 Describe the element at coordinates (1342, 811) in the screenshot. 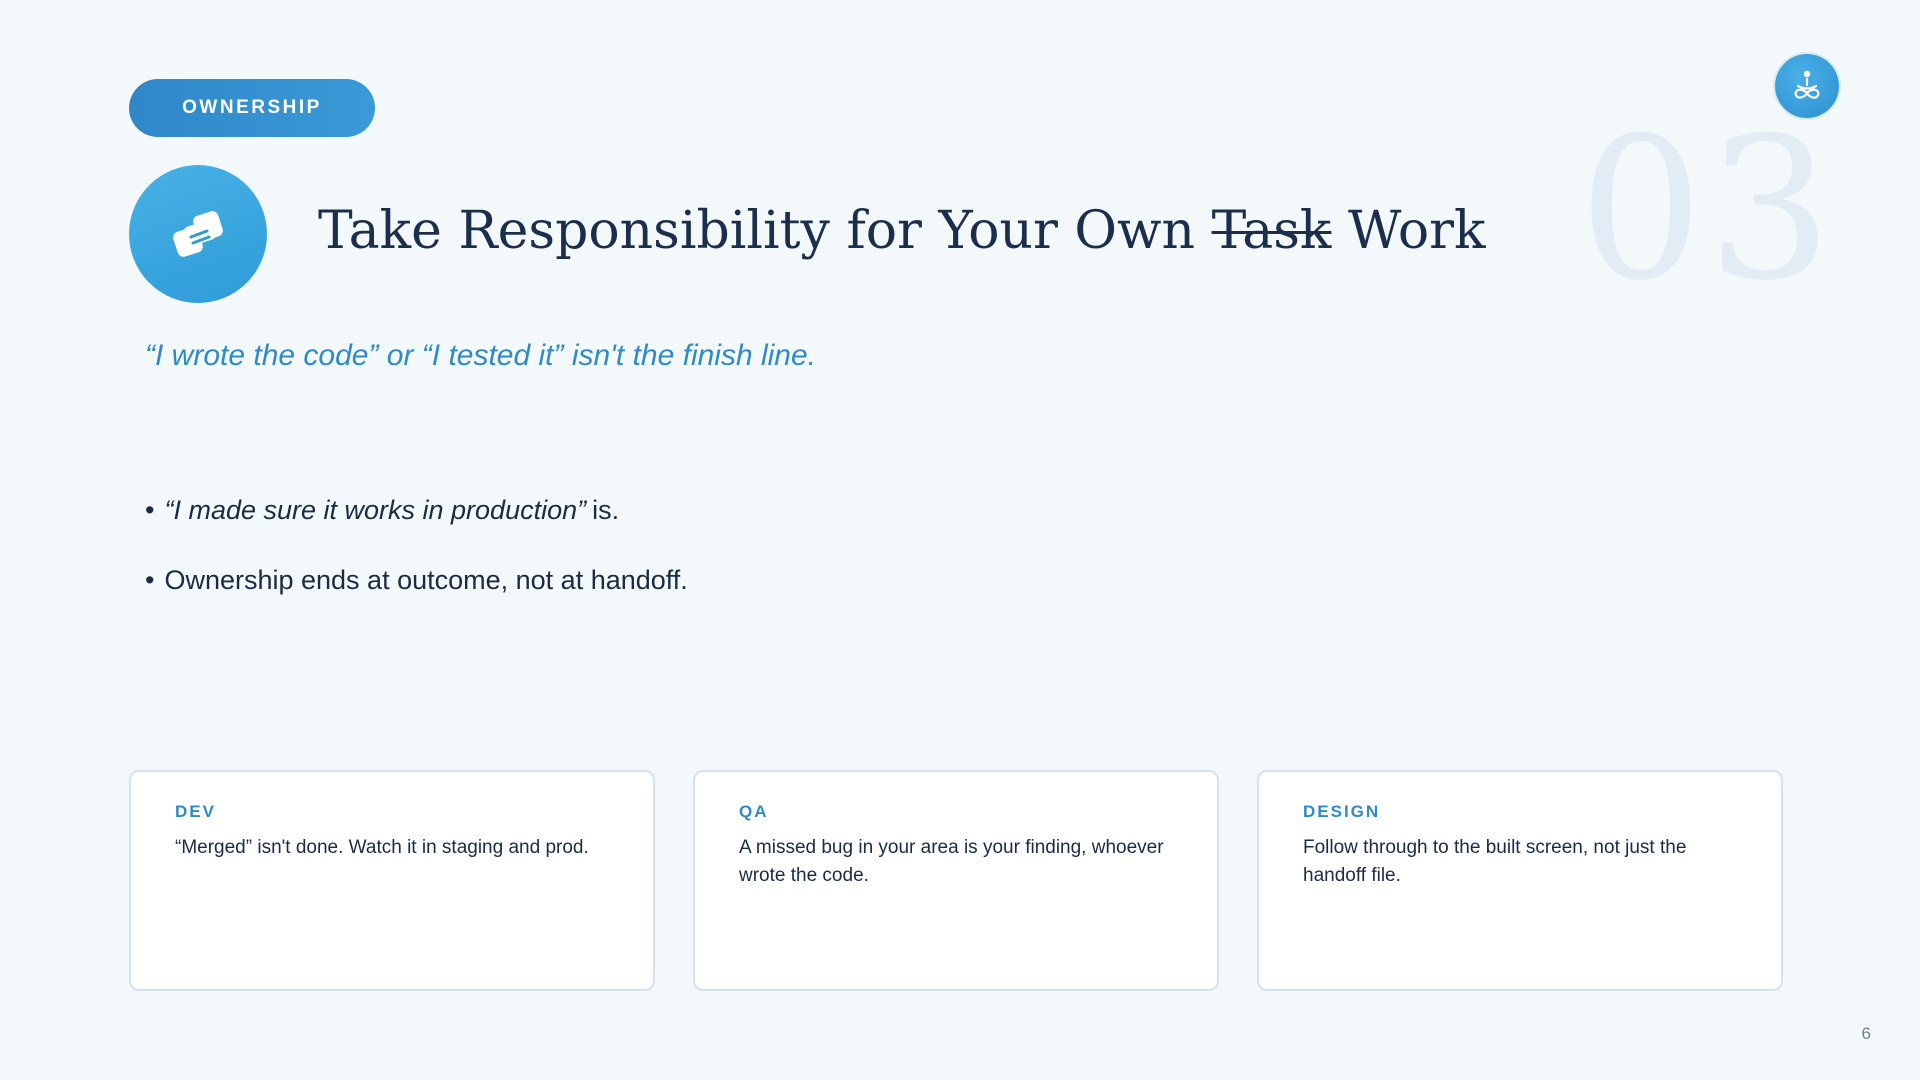

I see `card-label: DESIGN` at that location.